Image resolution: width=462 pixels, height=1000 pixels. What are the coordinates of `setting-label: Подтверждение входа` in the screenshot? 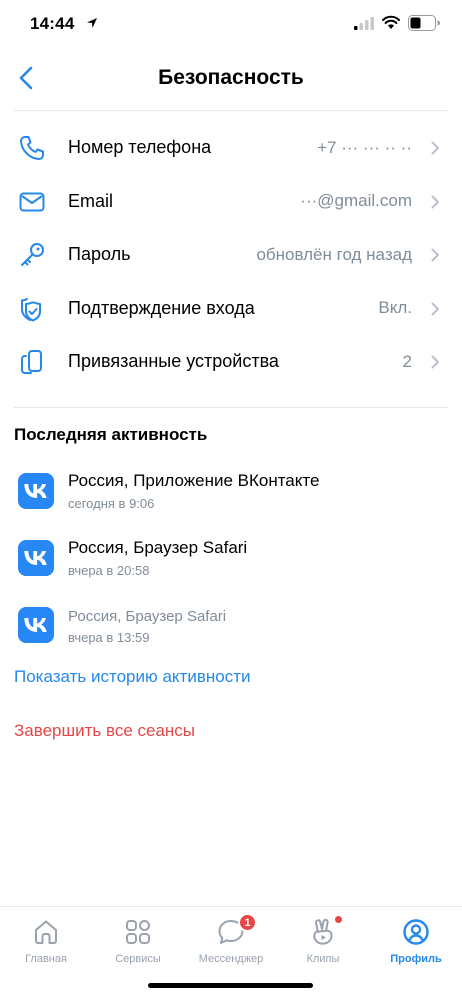 It's located at (161, 307).